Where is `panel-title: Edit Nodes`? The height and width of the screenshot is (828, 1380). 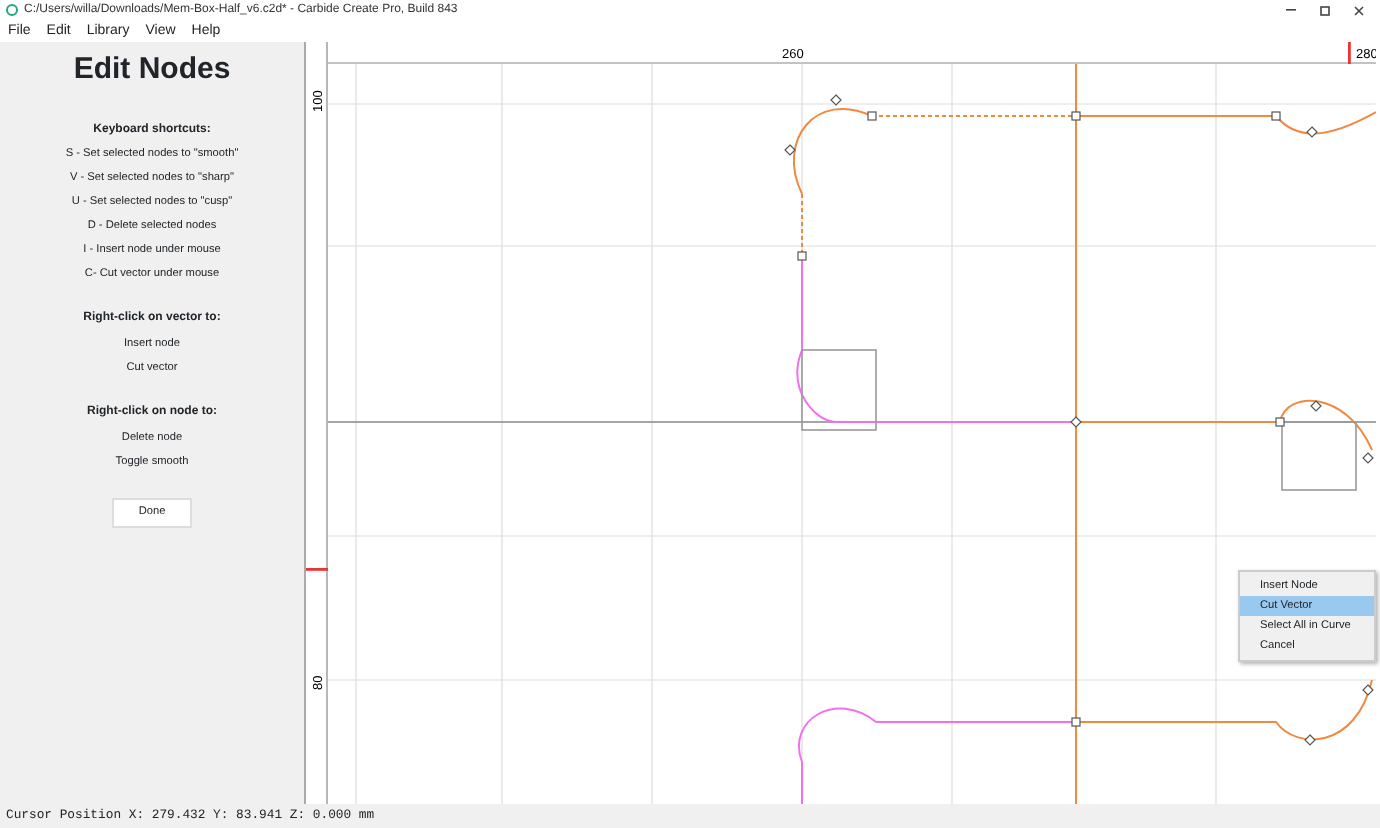
panel-title: Edit Nodes is located at coordinates (152, 70).